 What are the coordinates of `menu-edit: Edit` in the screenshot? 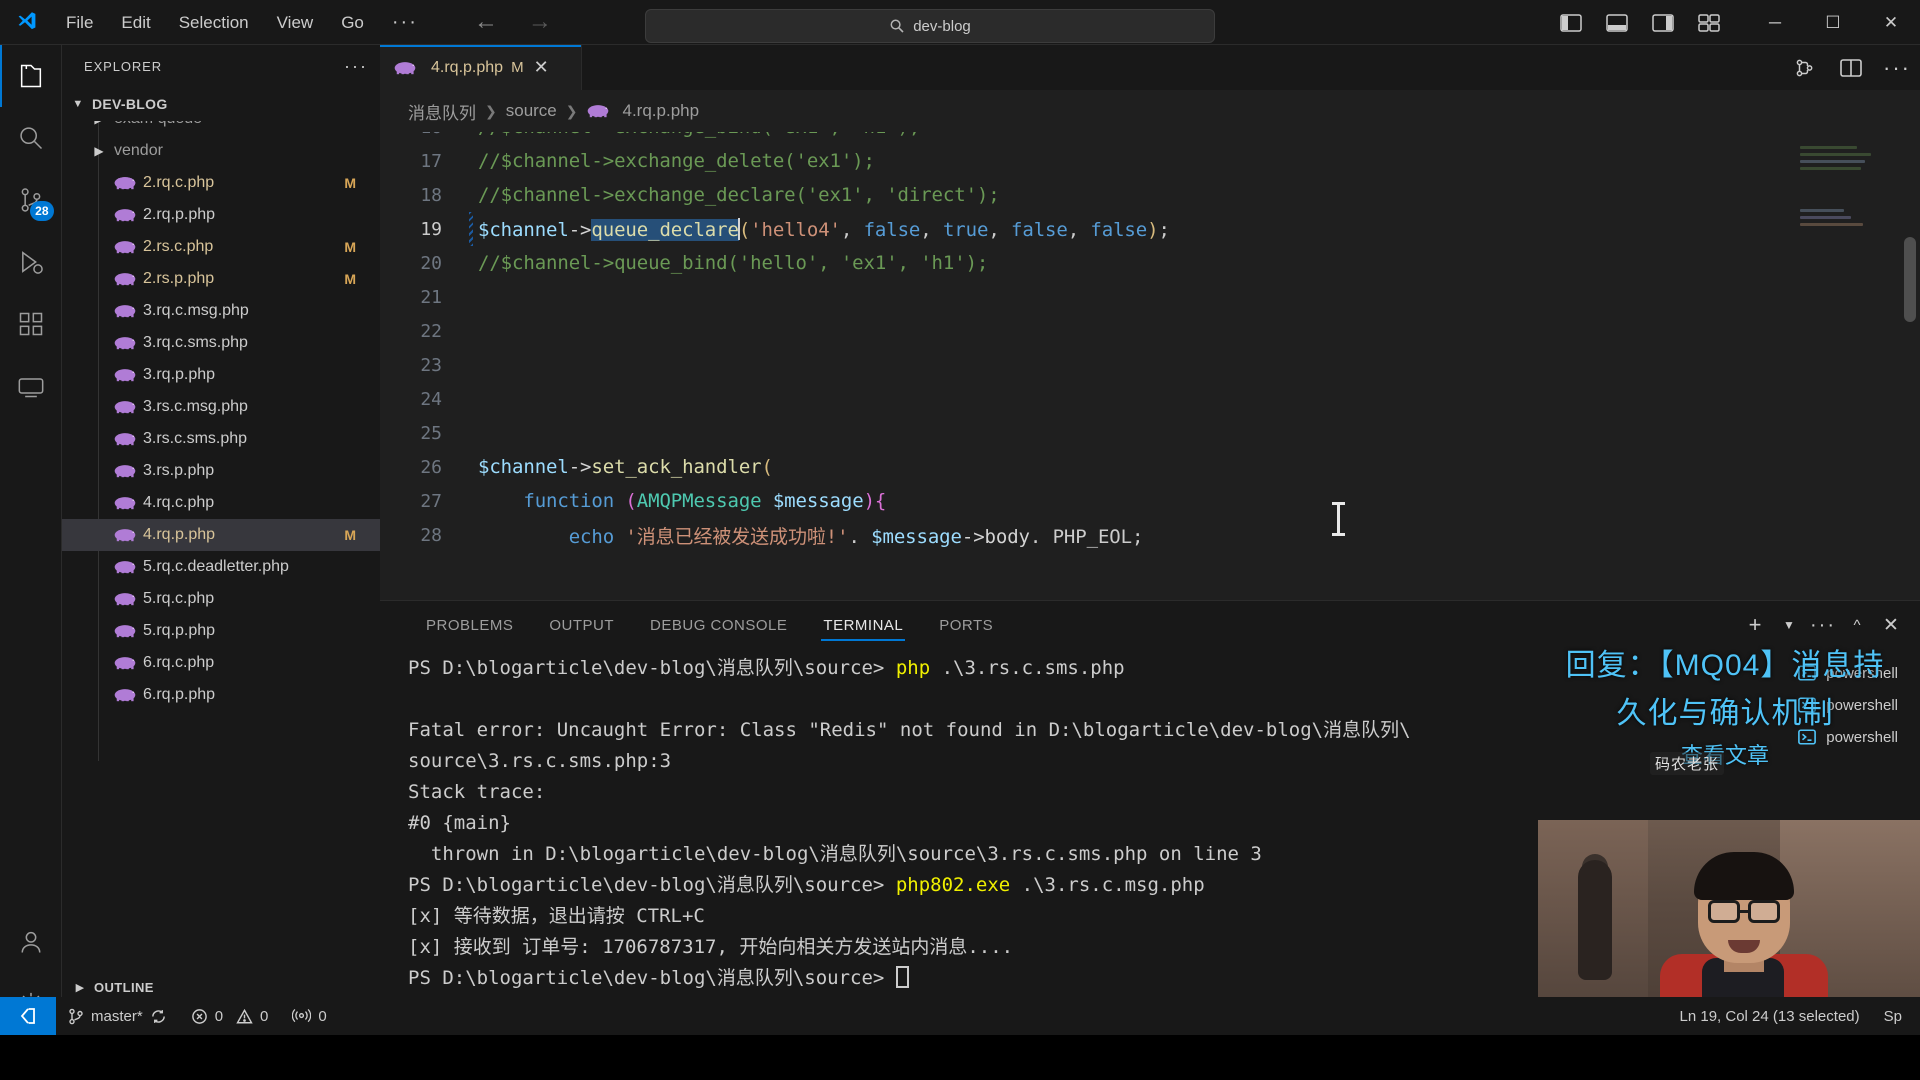 It's located at (135, 22).